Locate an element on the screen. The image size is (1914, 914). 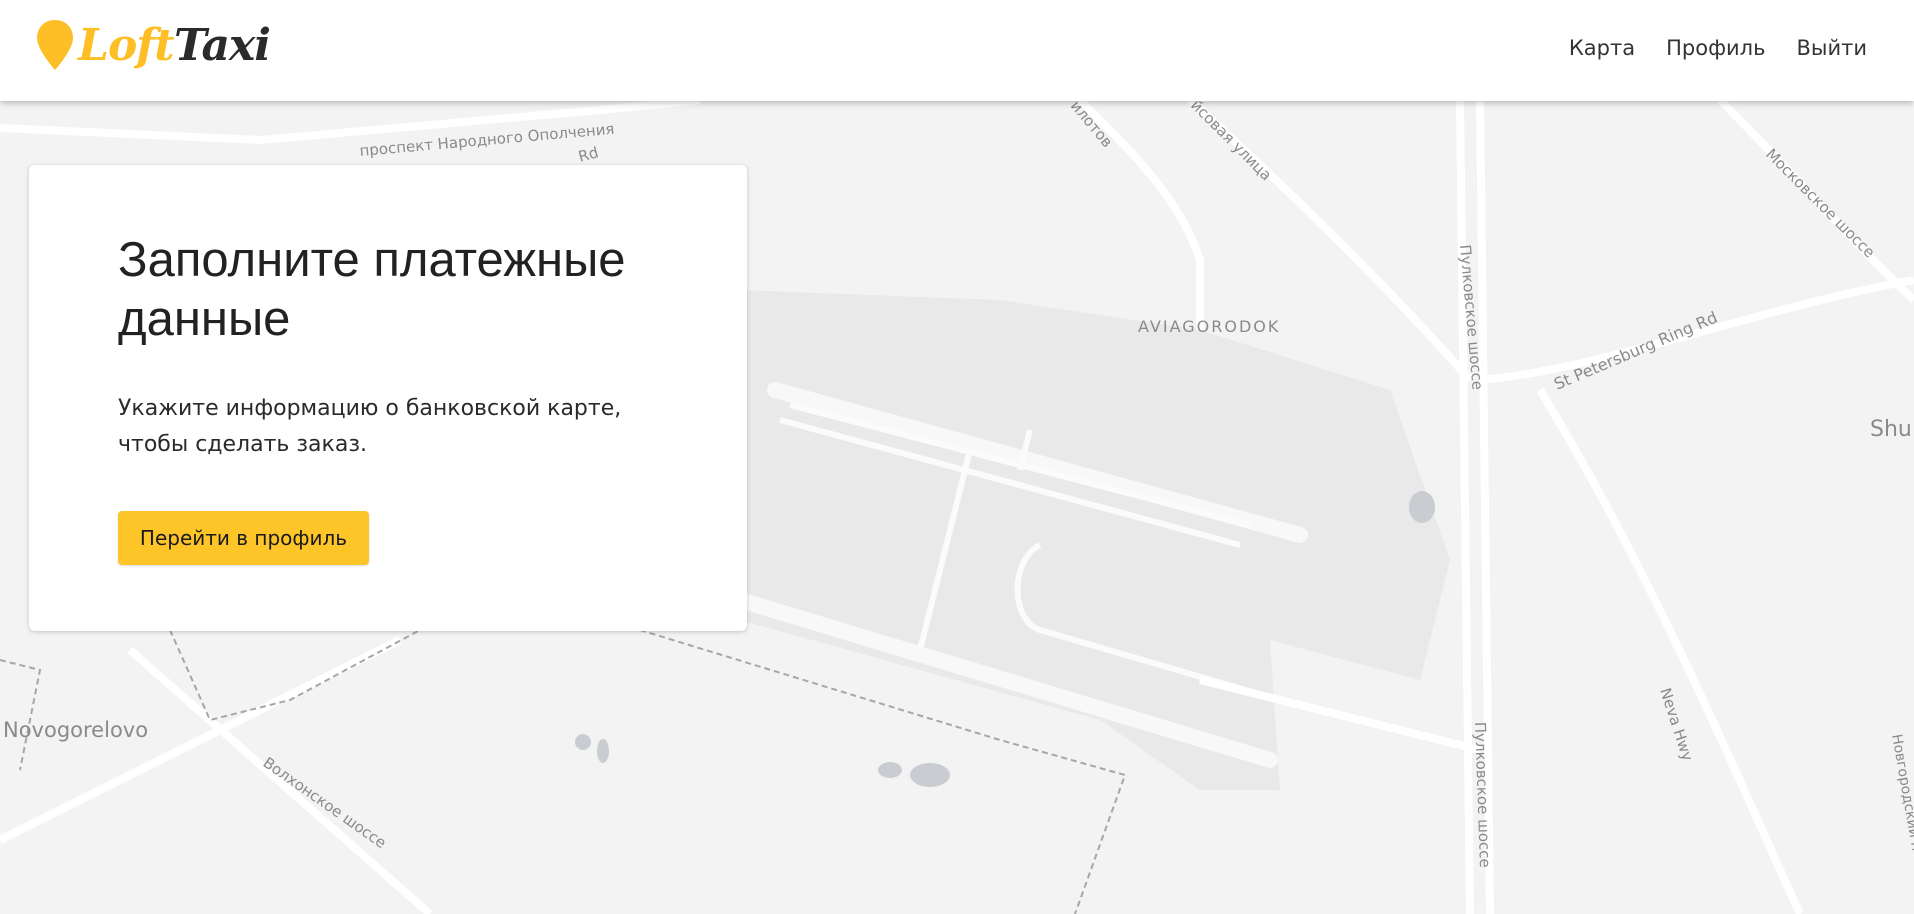
nav-link-profile: Профиль is located at coordinates (1715, 48).